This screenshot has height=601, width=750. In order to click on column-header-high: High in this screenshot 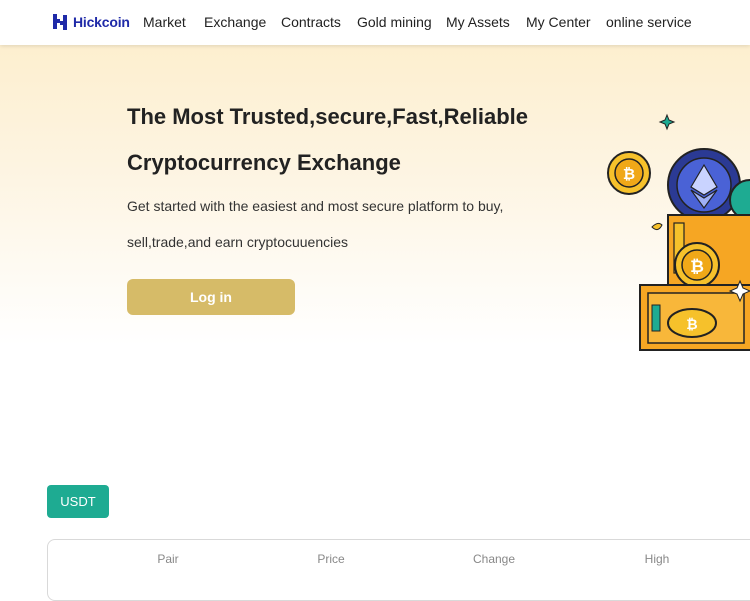, I will do `click(657, 559)`.